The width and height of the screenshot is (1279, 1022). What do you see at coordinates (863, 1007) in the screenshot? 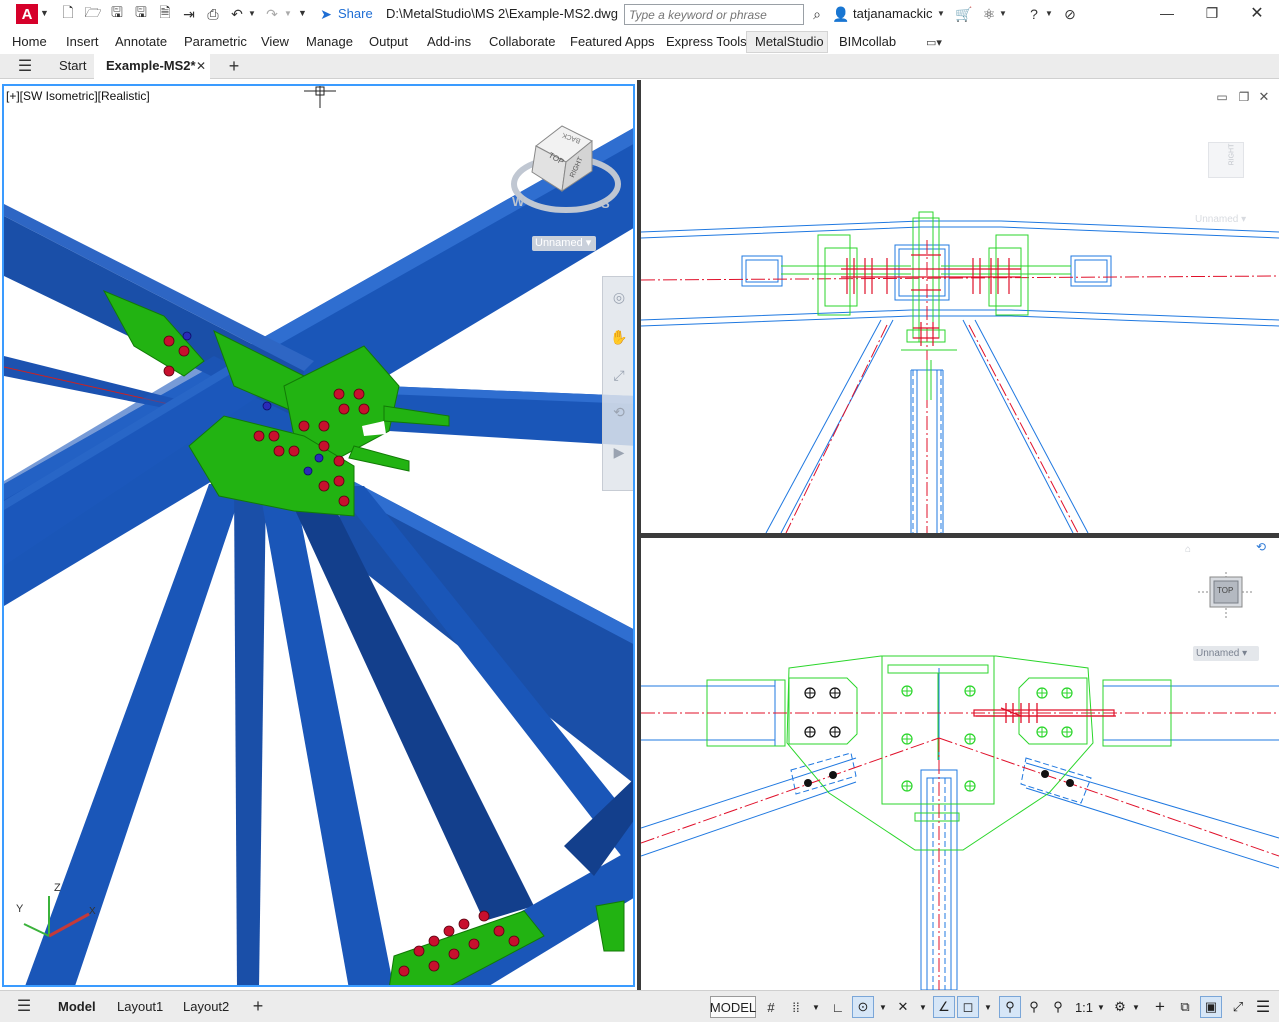
I see `polar-tracking-icon: ⊙` at bounding box center [863, 1007].